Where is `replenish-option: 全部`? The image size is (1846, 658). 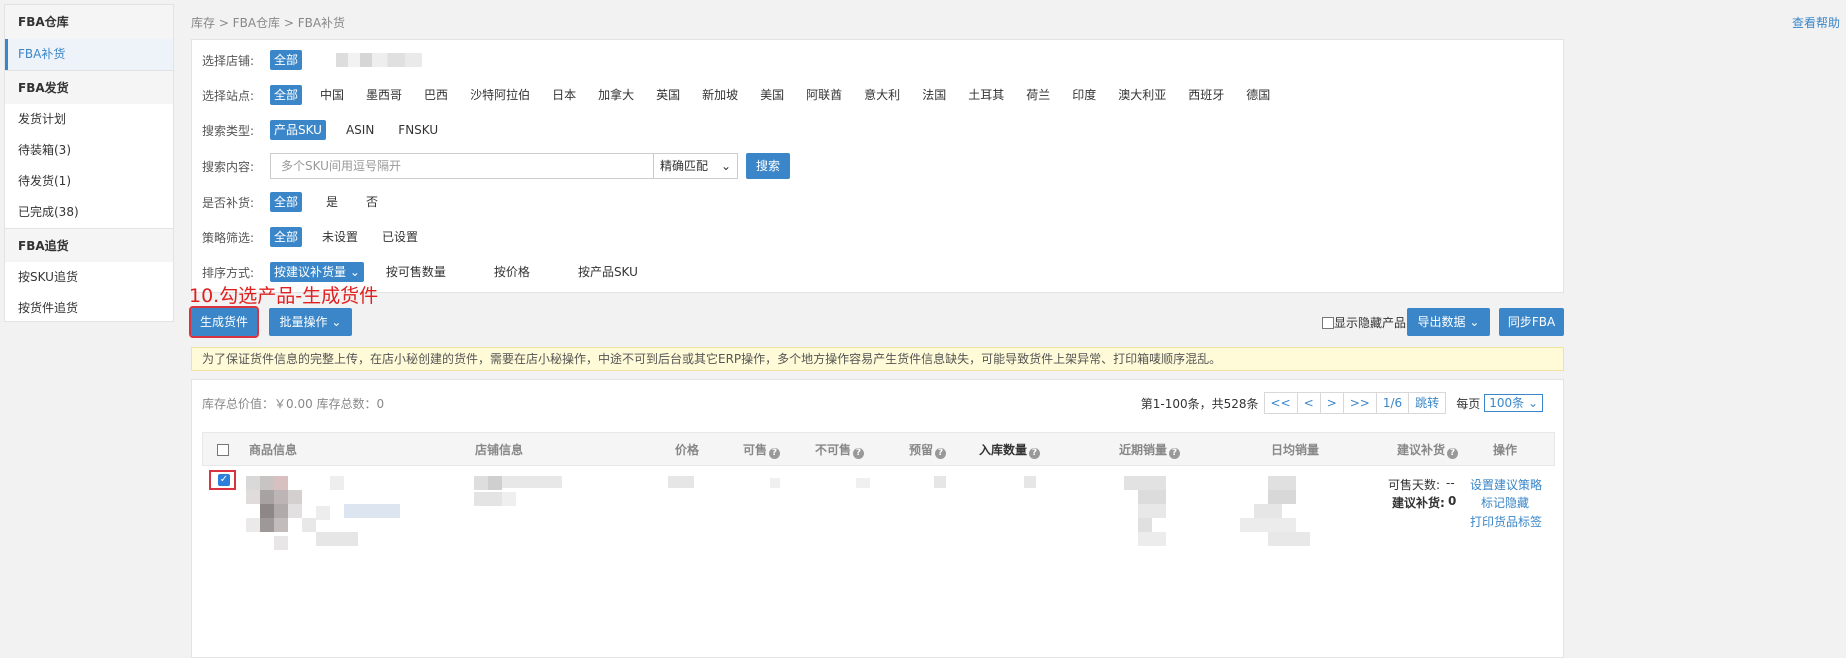
replenish-option: 全部 is located at coordinates (286, 202).